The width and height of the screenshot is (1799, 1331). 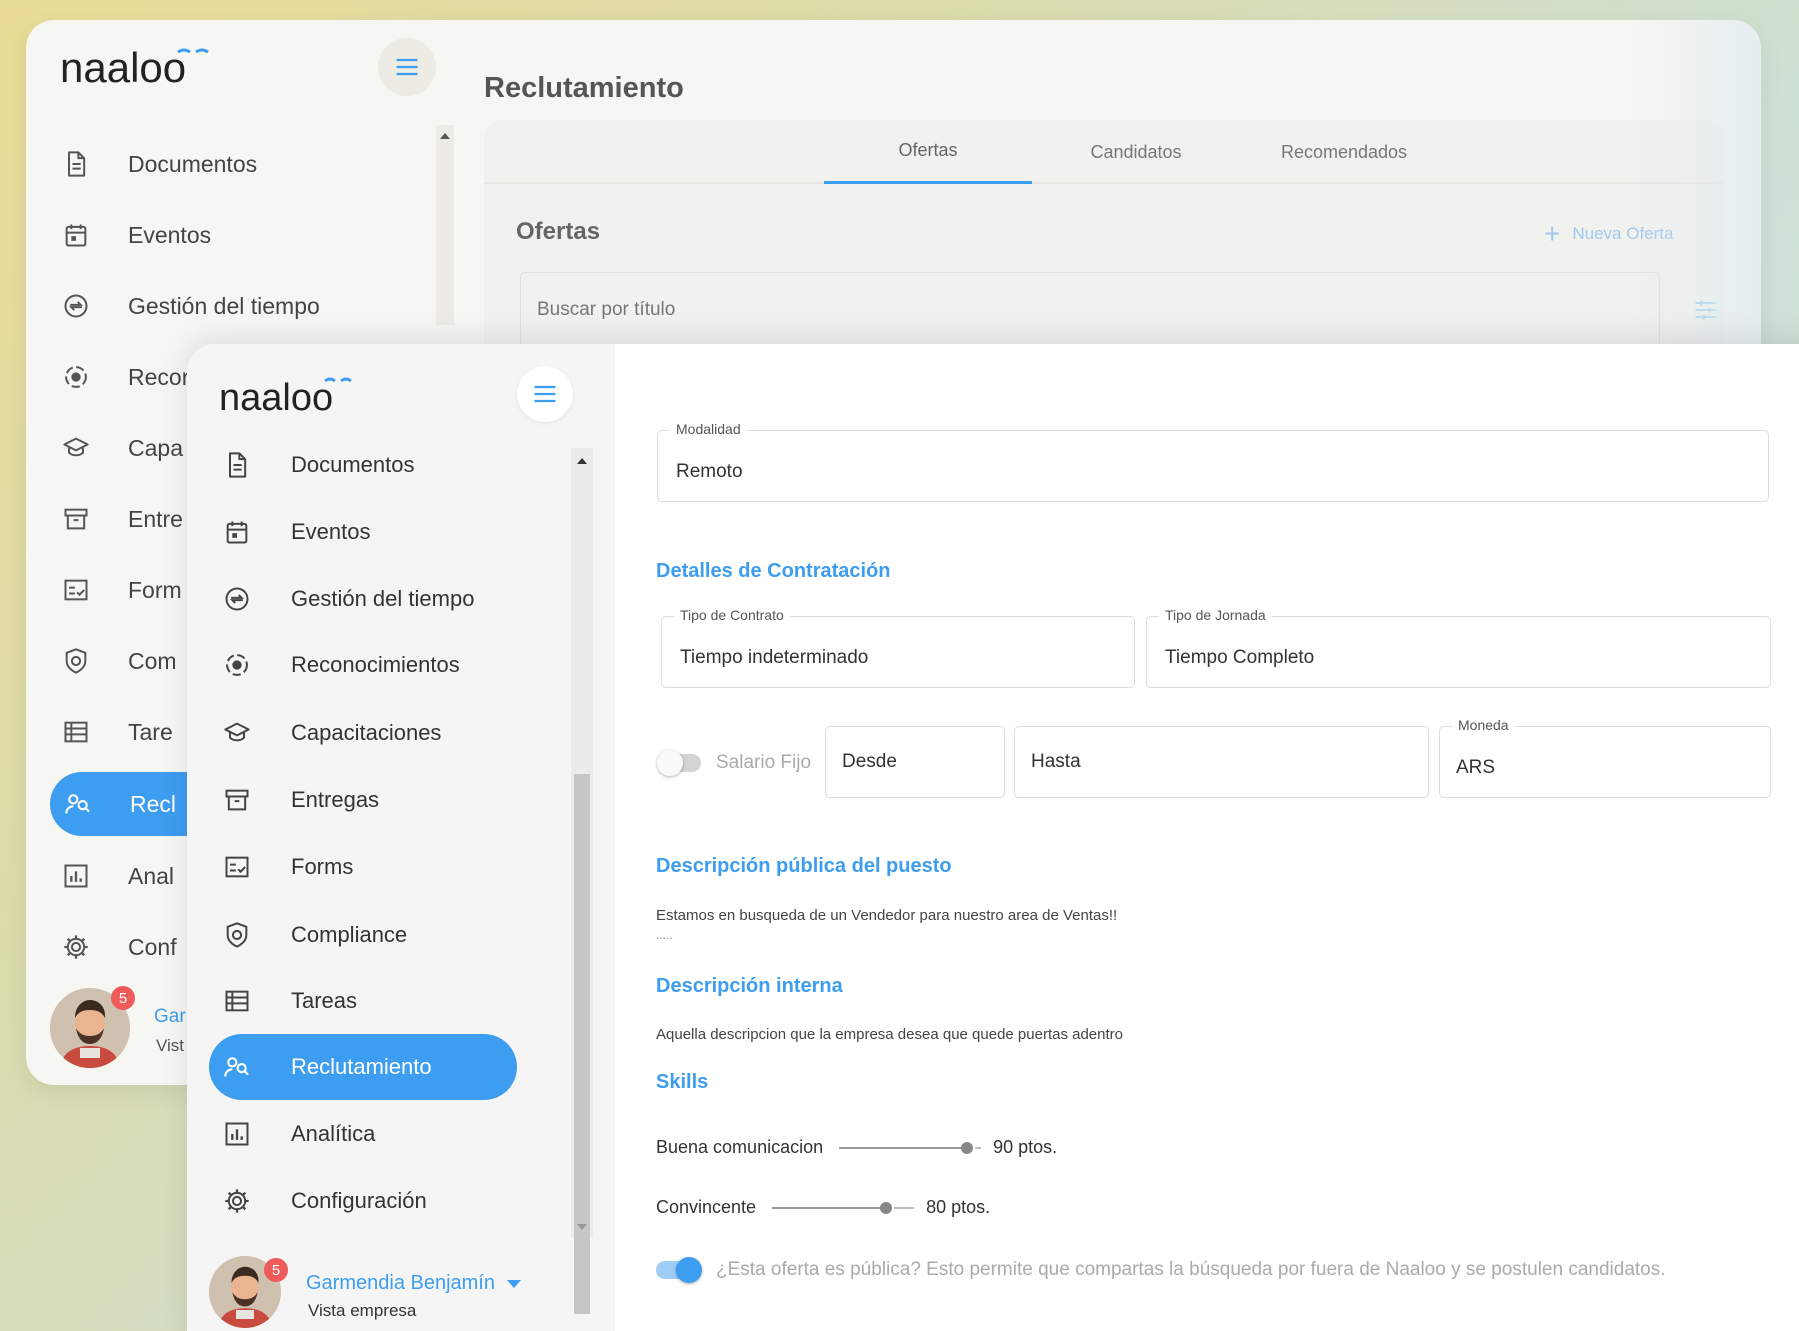 I want to click on sidebar-item-tareas: Tareas, so click(x=363, y=1001).